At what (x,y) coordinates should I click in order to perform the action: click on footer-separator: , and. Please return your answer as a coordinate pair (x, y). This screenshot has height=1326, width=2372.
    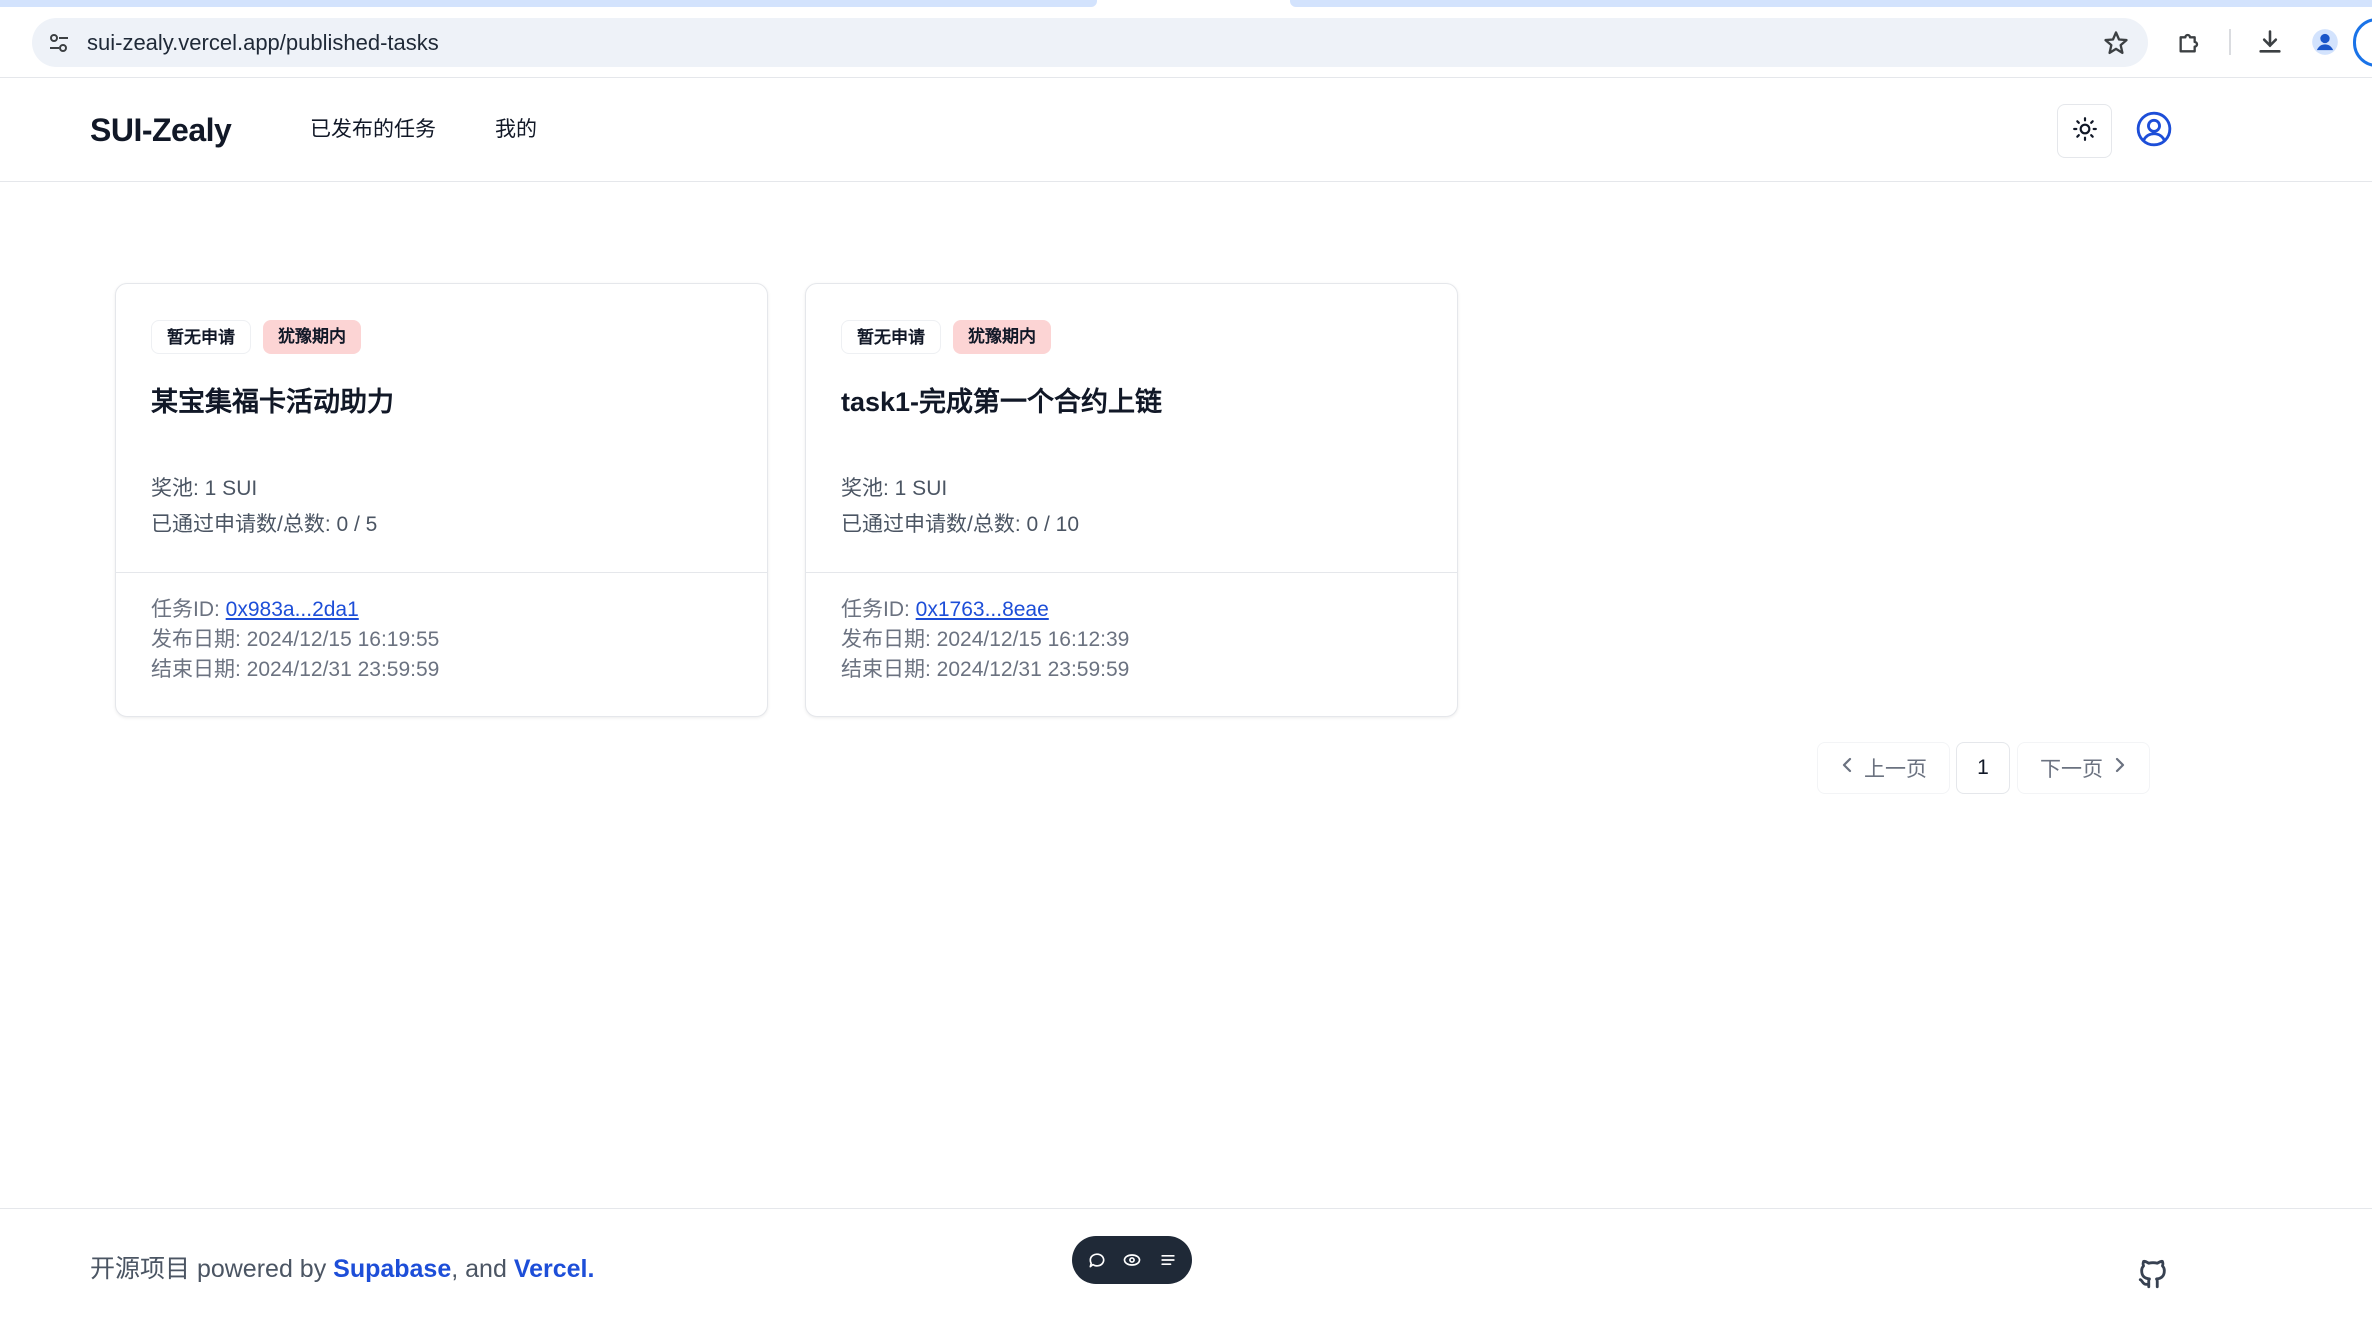
    Looking at the image, I should click on (482, 1269).